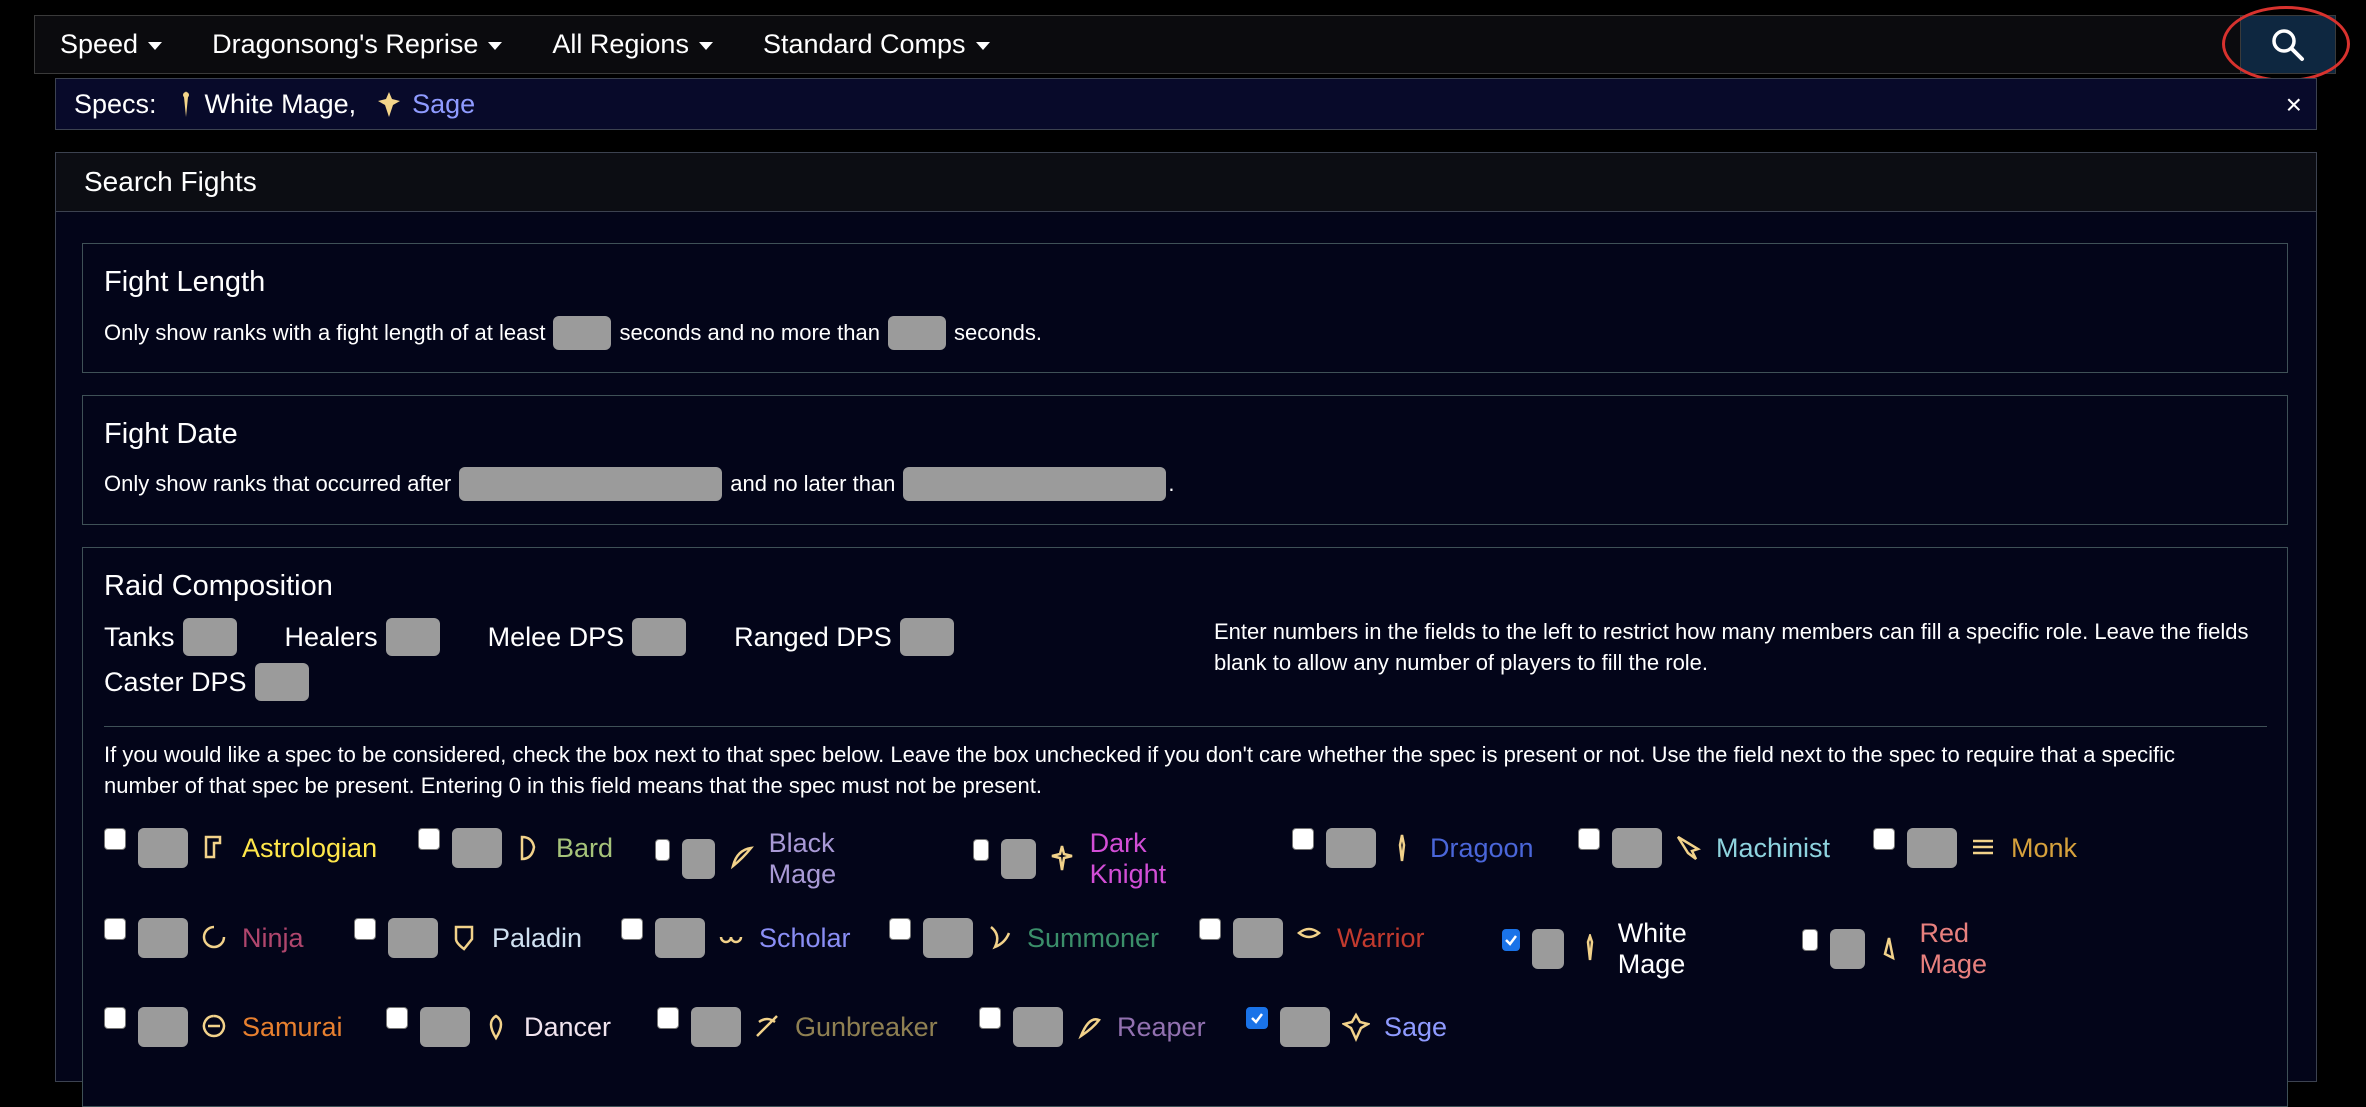 The width and height of the screenshot is (2366, 1107). I want to click on bard-count-input, so click(477, 848).